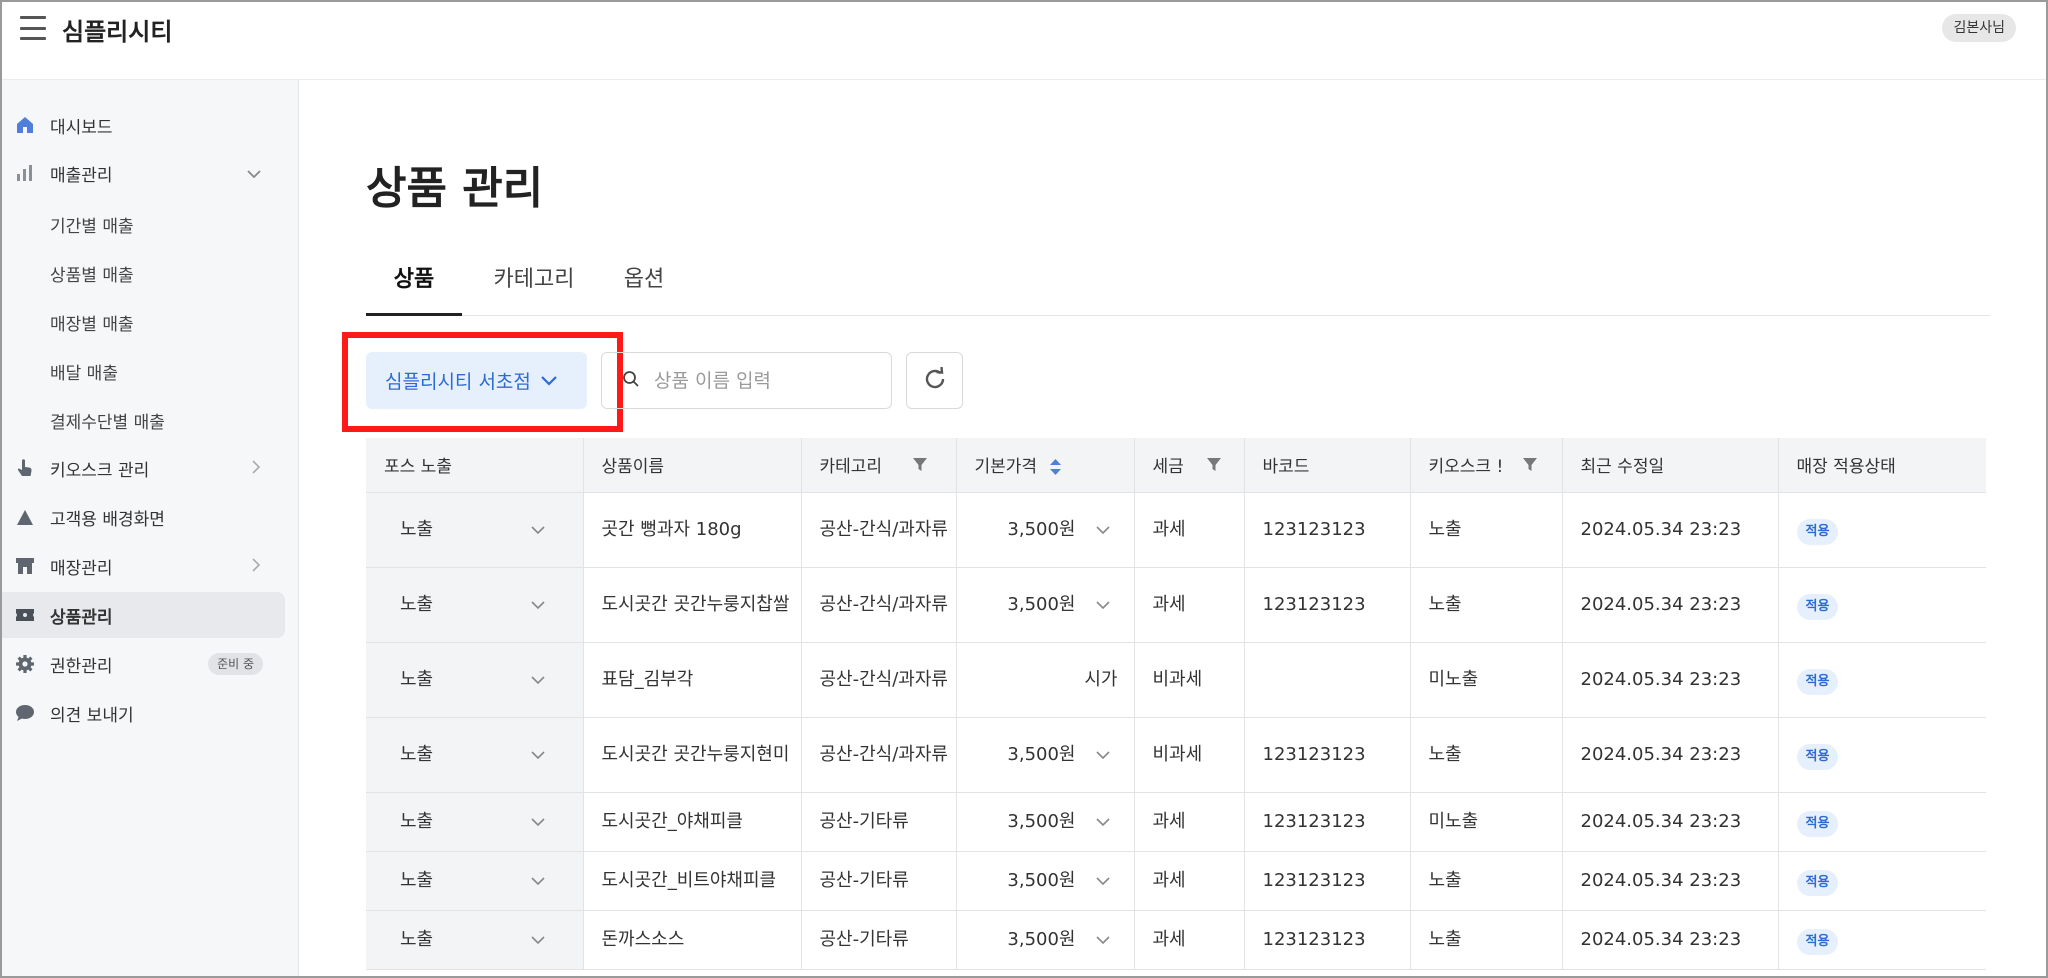  I want to click on store-select-label: 심플리시티 서초점, so click(458, 382).